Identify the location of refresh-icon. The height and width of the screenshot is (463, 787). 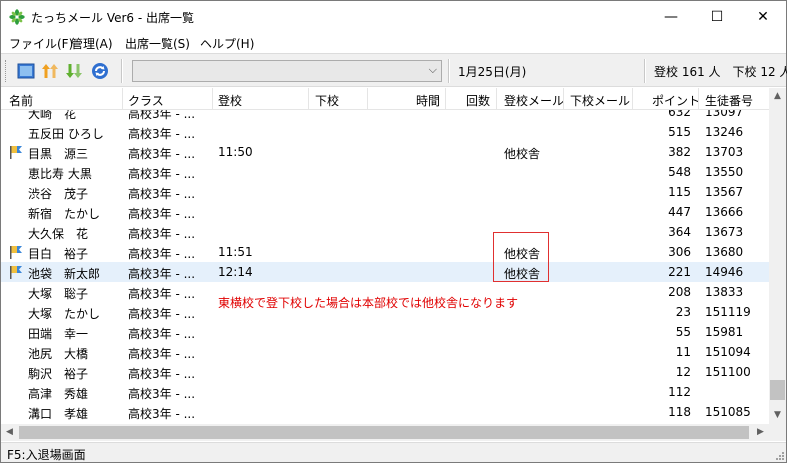
(100, 71).